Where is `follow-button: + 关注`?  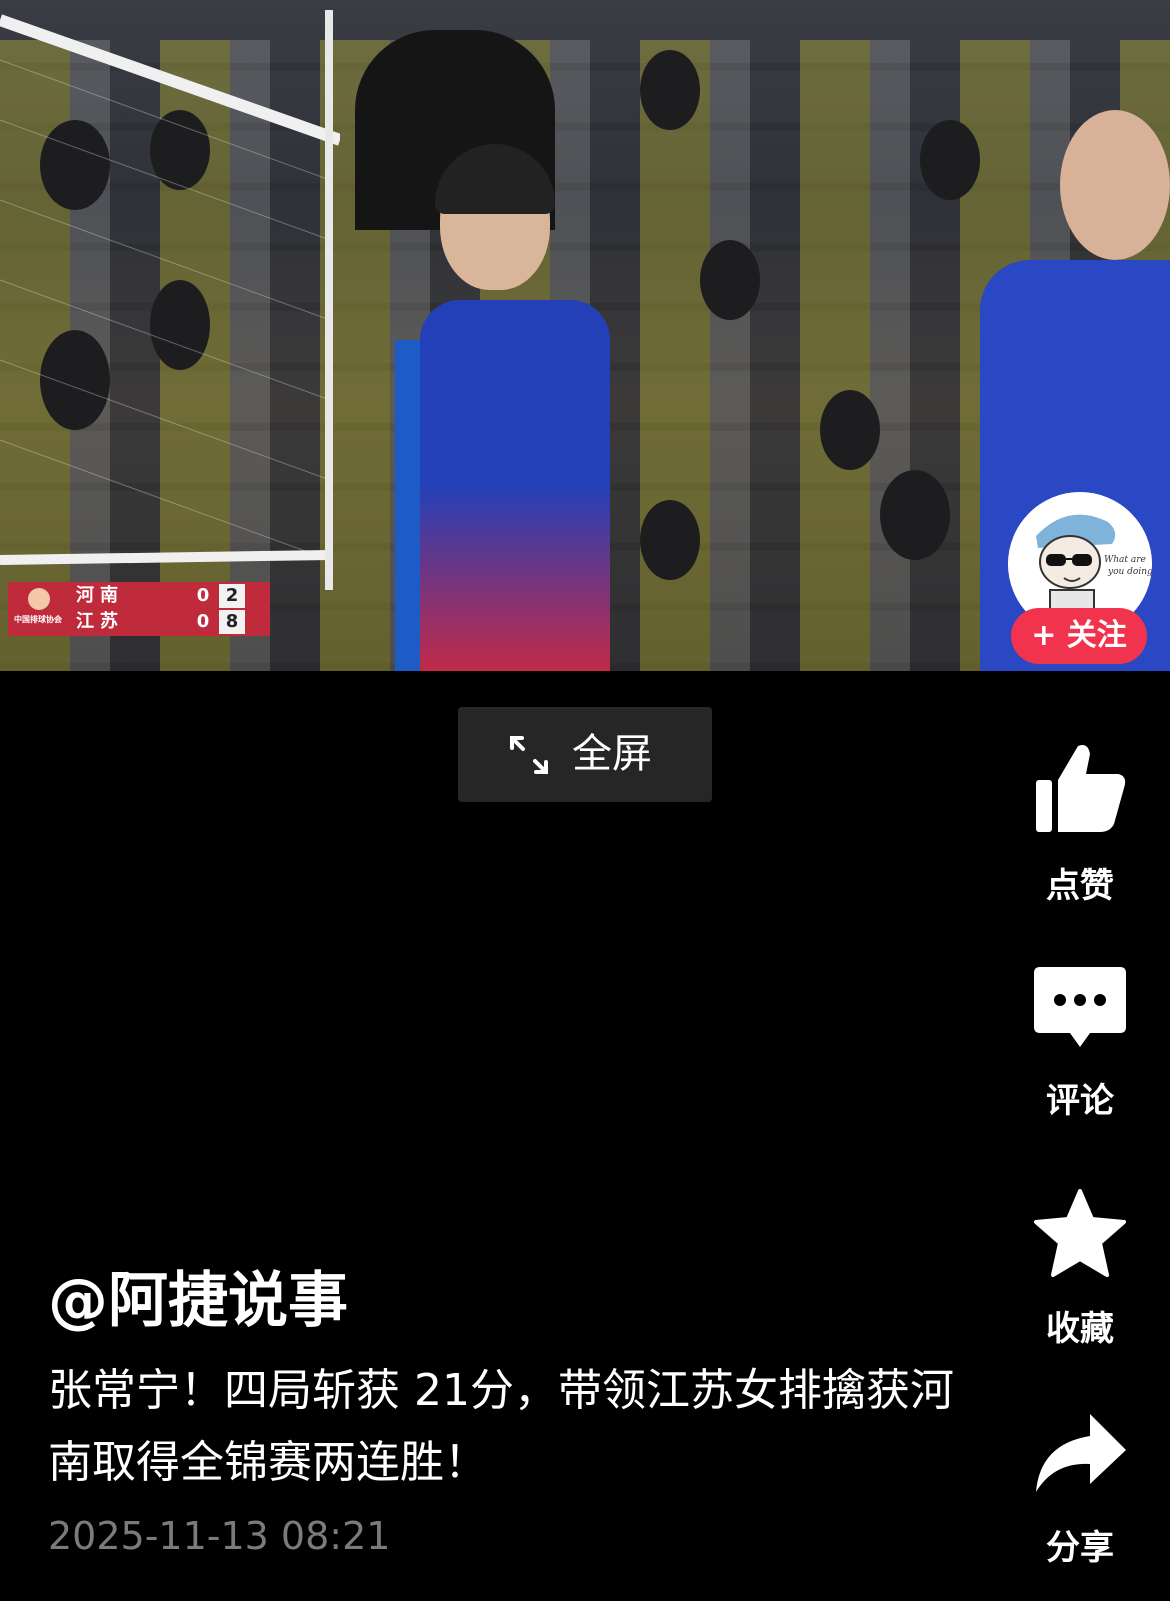 follow-button: + 关注 is located at coordinates (1079, 636).